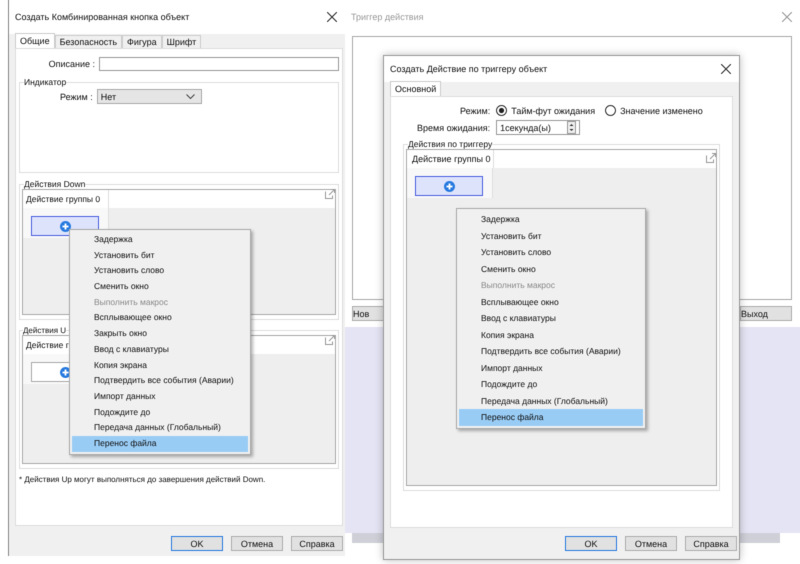 Image resolution: width=800 pixels, height=564 pixels. Describe the element at coordinates (469, 69) in the screenshot. I see `dialog-title: Создать Действие по триггеру объект` at that location.